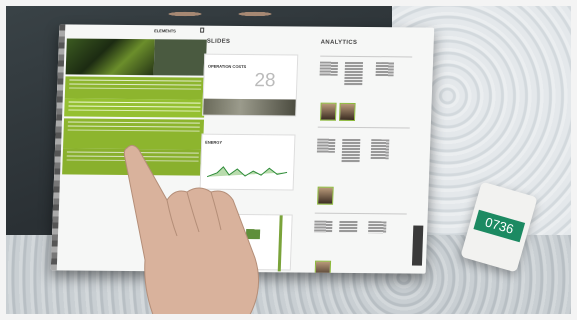 This screenshot has width=577, height=320. Describe the element at coordinates (249, 107) in the screenshot. I see `slide-photo` at that location.